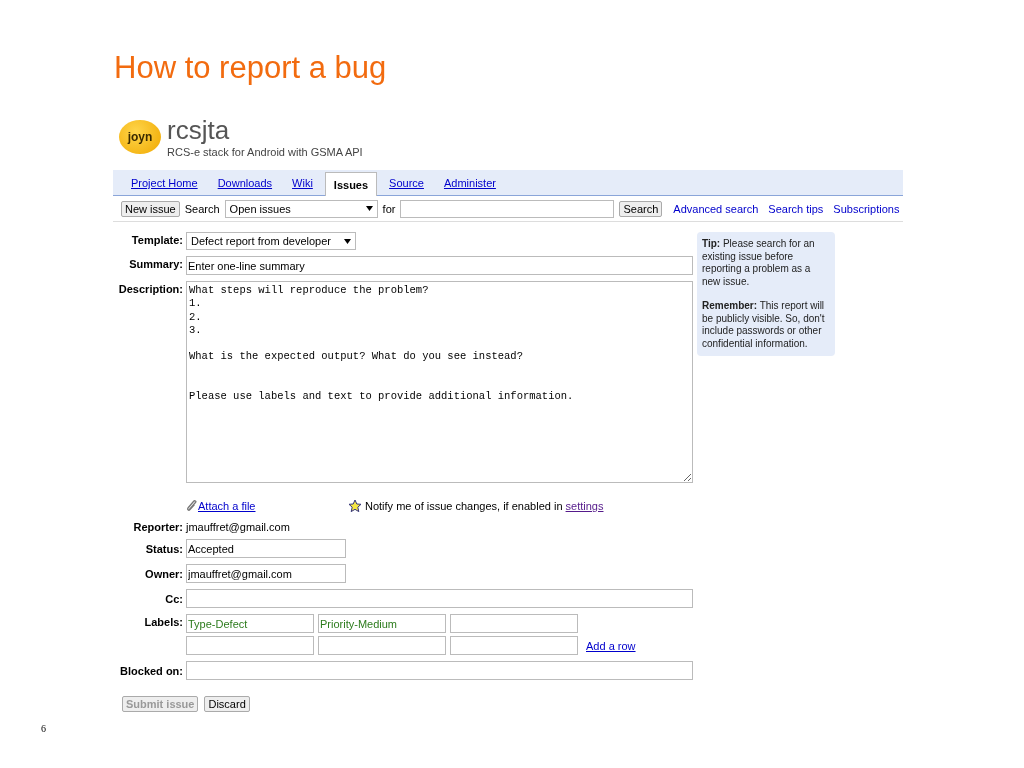  What do you see at coordinates (43, 728) in the screenshot?
I see `page-number: 6` at bounding box center [43, 728].